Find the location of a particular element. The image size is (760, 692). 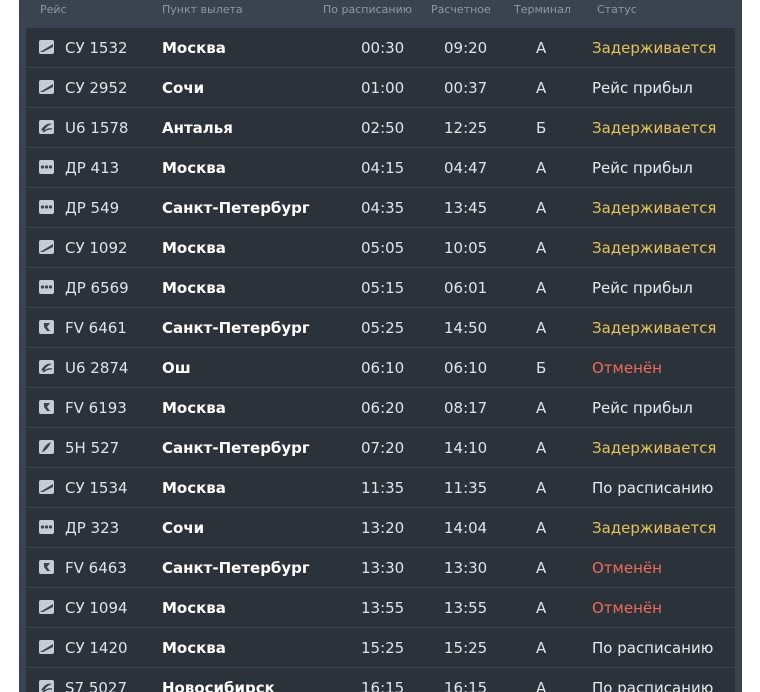

header-status: Статус is located at coordinates (617, 9).